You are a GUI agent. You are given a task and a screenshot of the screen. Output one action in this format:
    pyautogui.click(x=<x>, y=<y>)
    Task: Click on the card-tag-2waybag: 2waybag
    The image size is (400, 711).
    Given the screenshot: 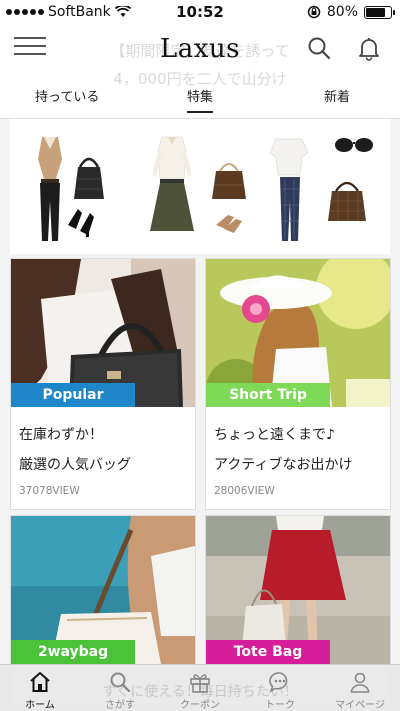 What is the action you would take?
    pyautogui.click(x=73, y=652)
    